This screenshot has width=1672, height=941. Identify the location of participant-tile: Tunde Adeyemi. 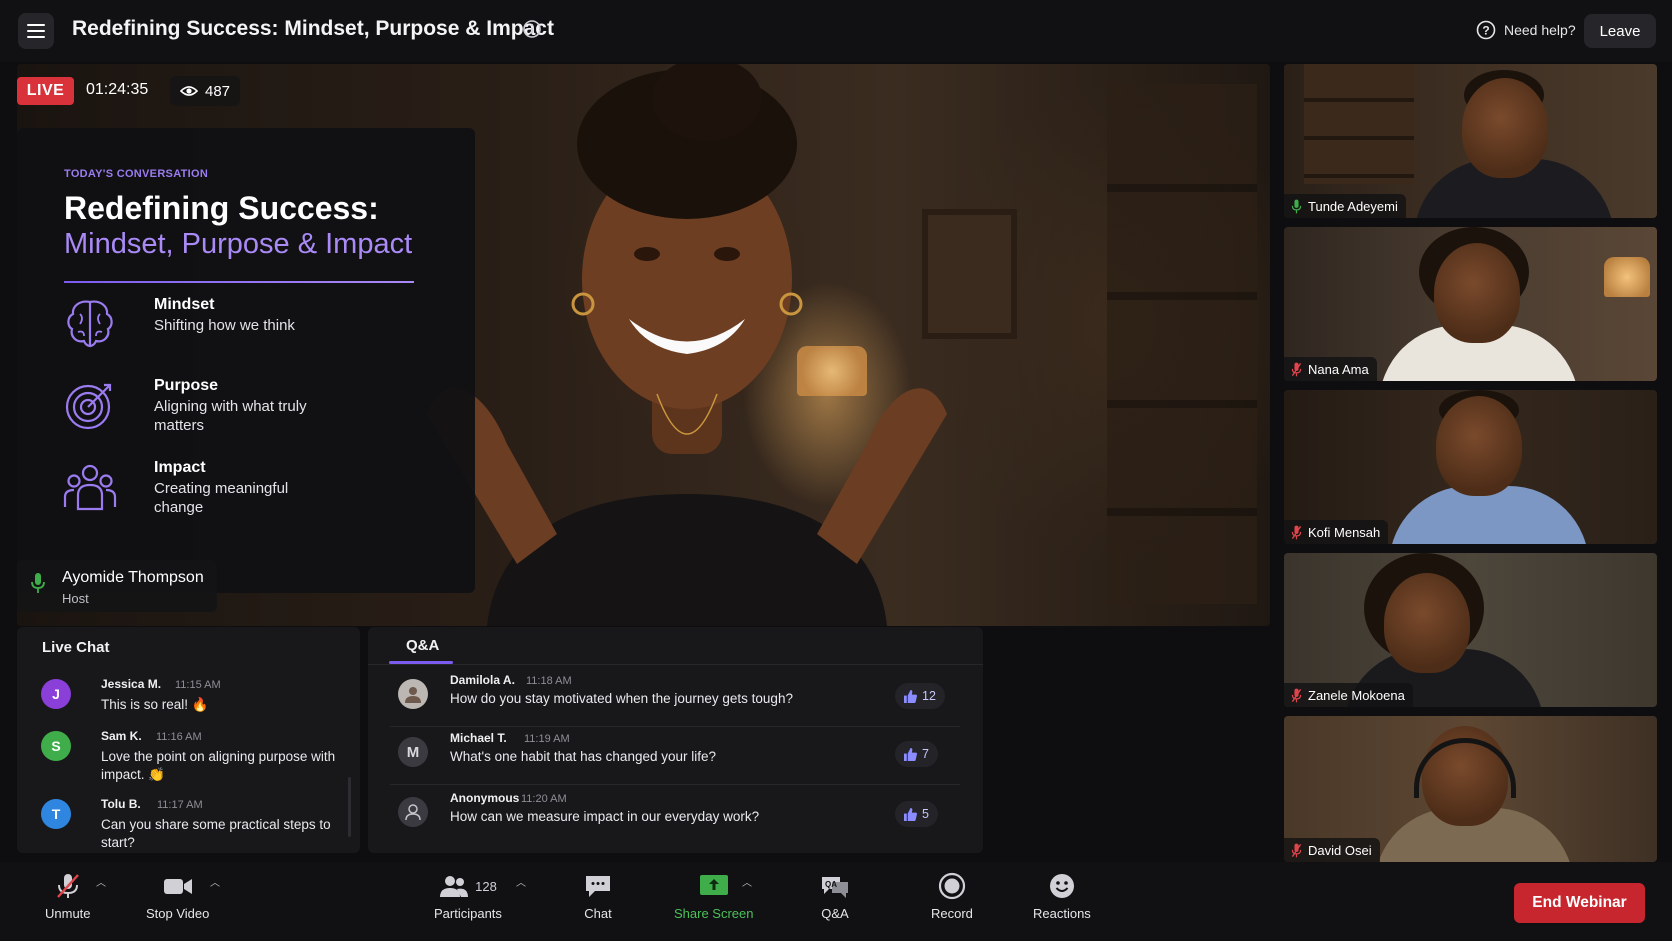
(1470, 141).